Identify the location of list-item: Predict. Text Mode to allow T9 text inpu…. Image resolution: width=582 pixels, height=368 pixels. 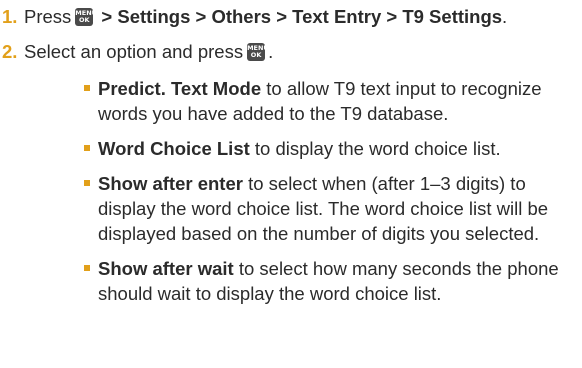
(332, 101).